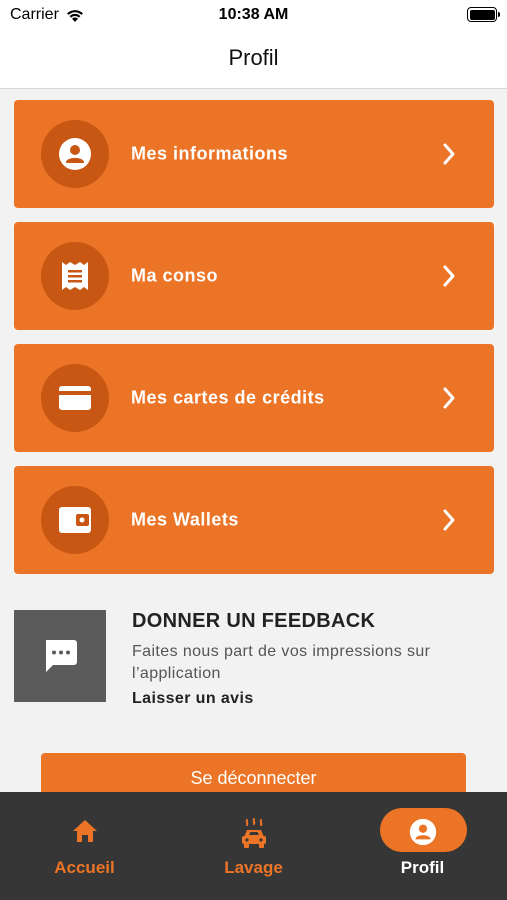 Image resolution: width=507 pixels, height=900 pixels. I want to click on menu-item-label: Ma conso, so click(175, 275).